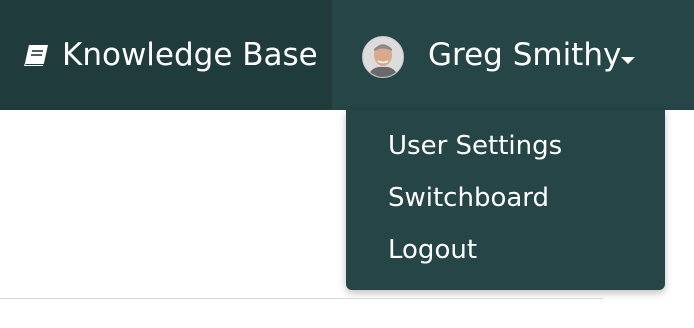 Image resolution: width=694 pixels, height=328 pixels. I want to click on book-icon, so click(37, 55).